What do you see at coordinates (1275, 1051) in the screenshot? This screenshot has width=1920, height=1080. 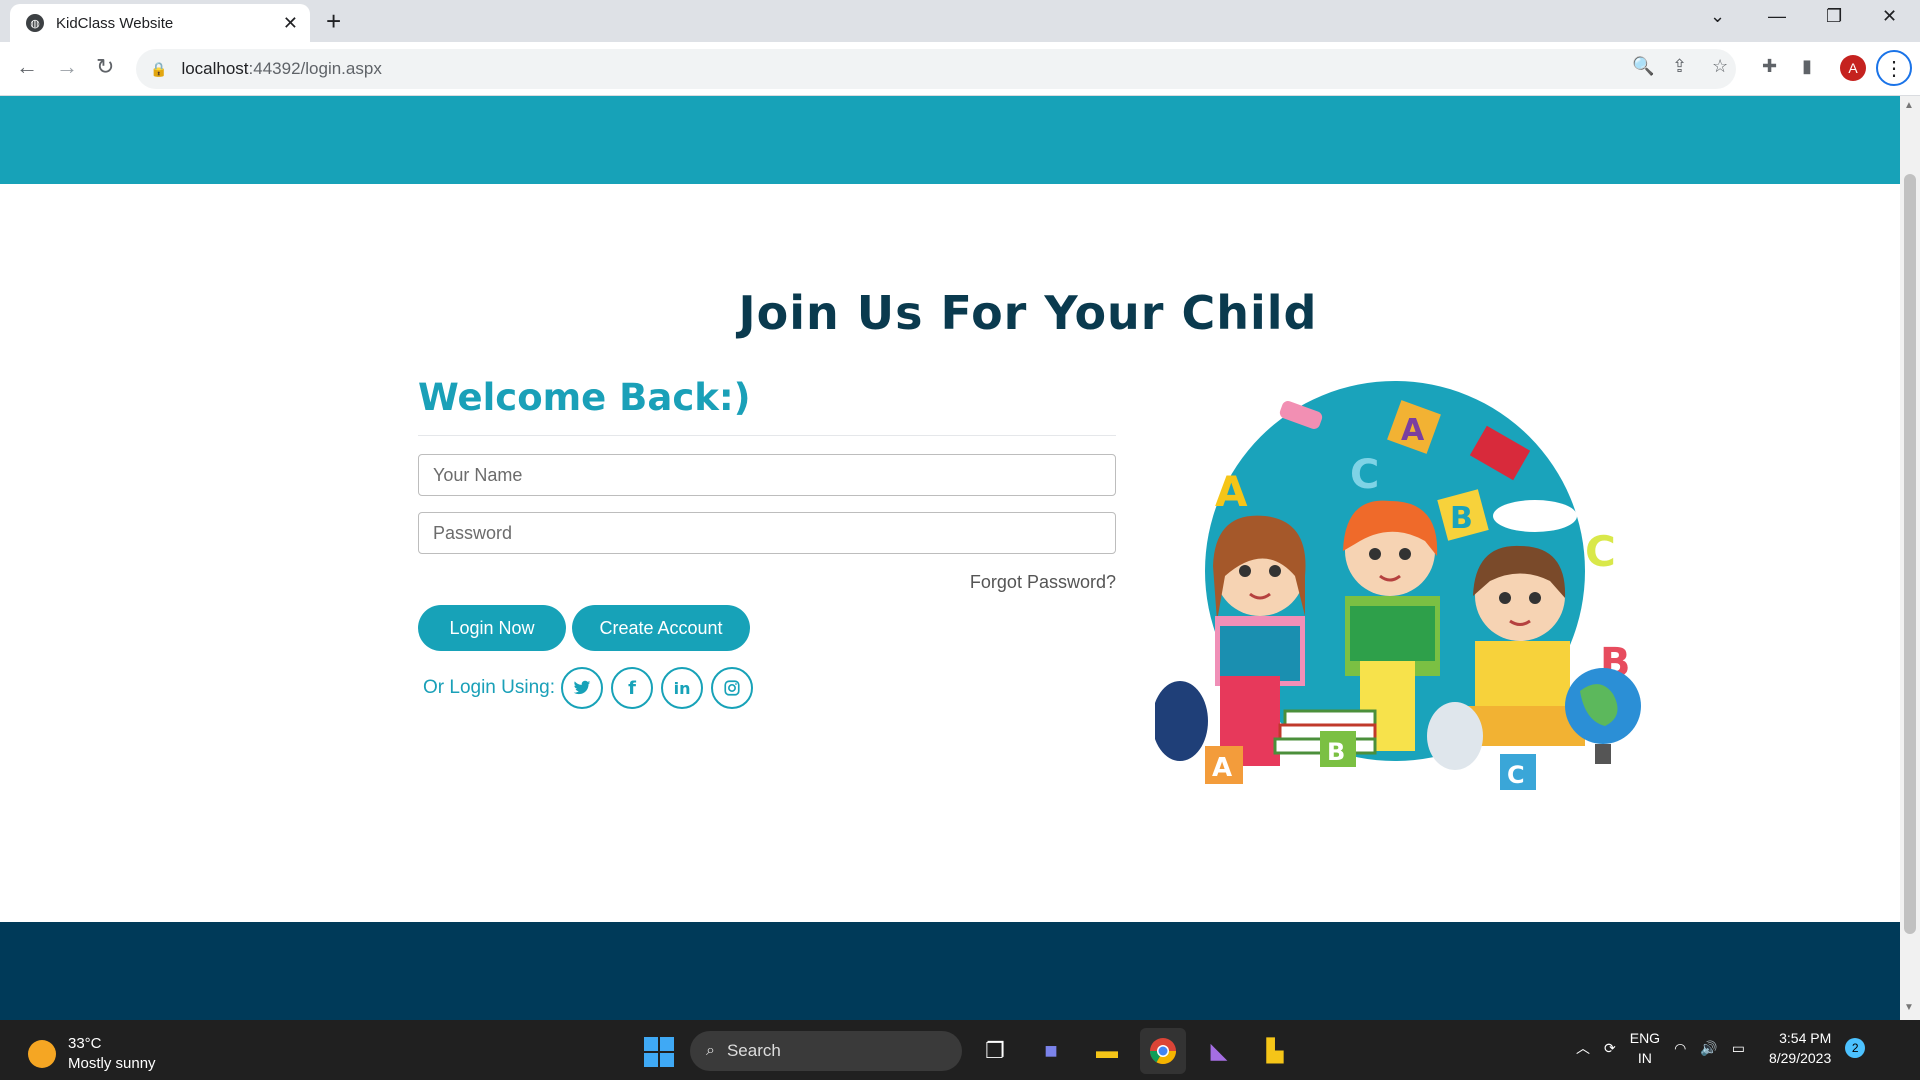 I see `file-manager-icon: ▙` at bounding box center [1275, 1051].